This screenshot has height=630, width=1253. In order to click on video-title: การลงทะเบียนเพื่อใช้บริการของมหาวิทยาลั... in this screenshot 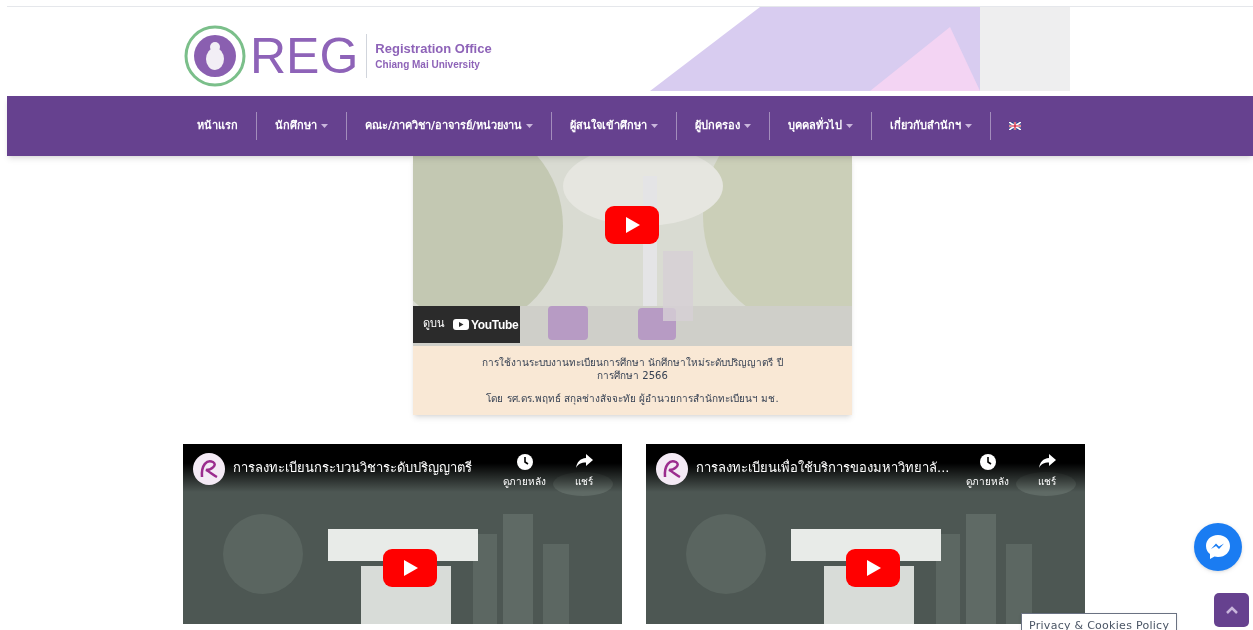, I will do `click(823, 468)`.